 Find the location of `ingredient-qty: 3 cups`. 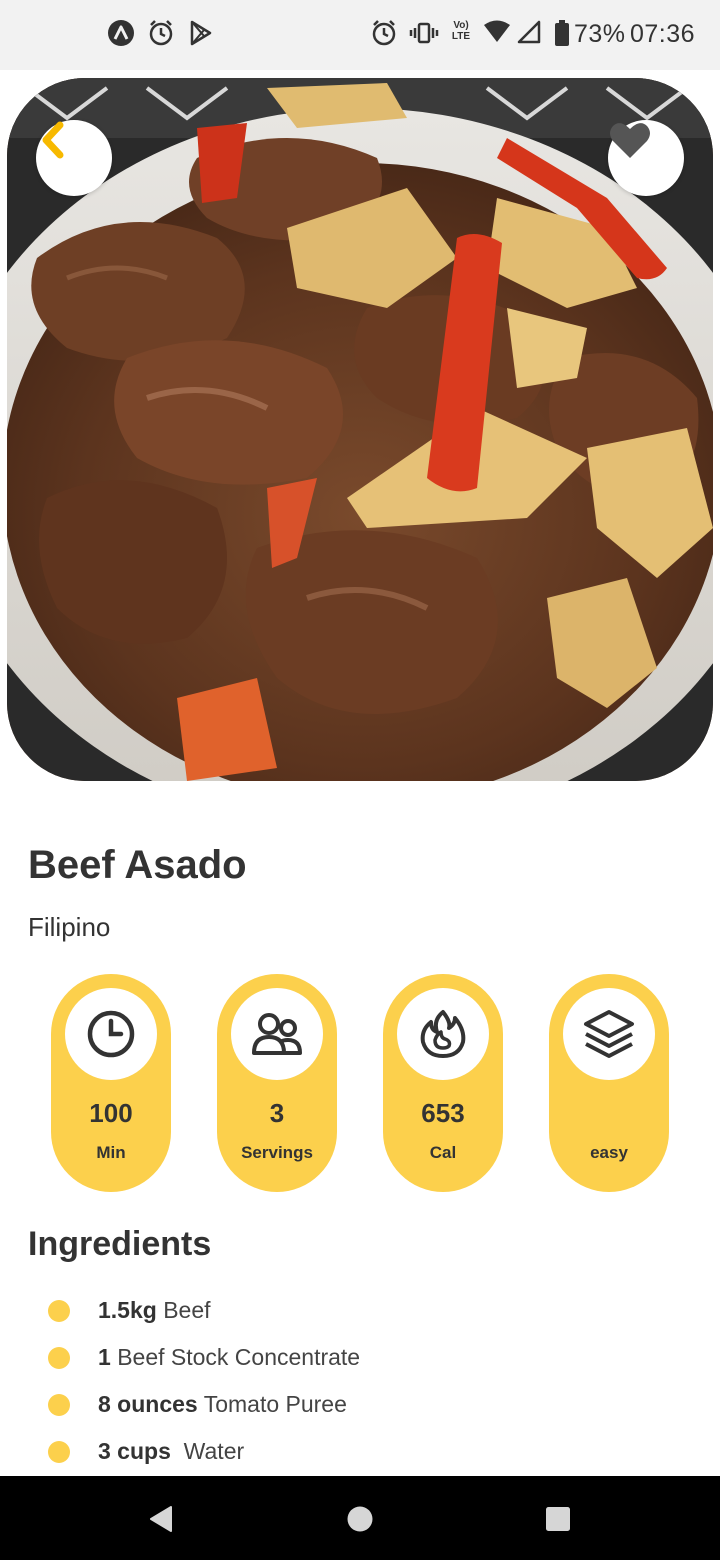

ingredient-qty: 3 cups is located at coordinates (134, 1451).